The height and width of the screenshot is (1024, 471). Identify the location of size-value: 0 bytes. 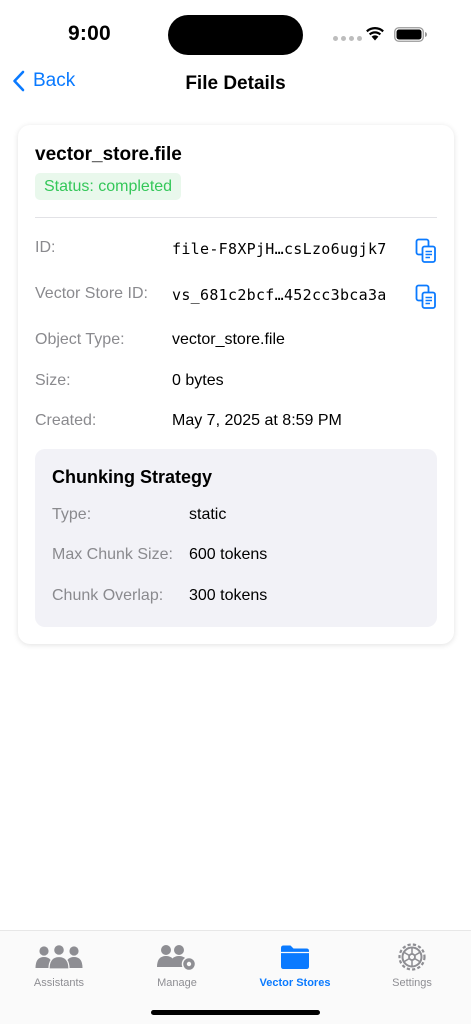
(198, 380).